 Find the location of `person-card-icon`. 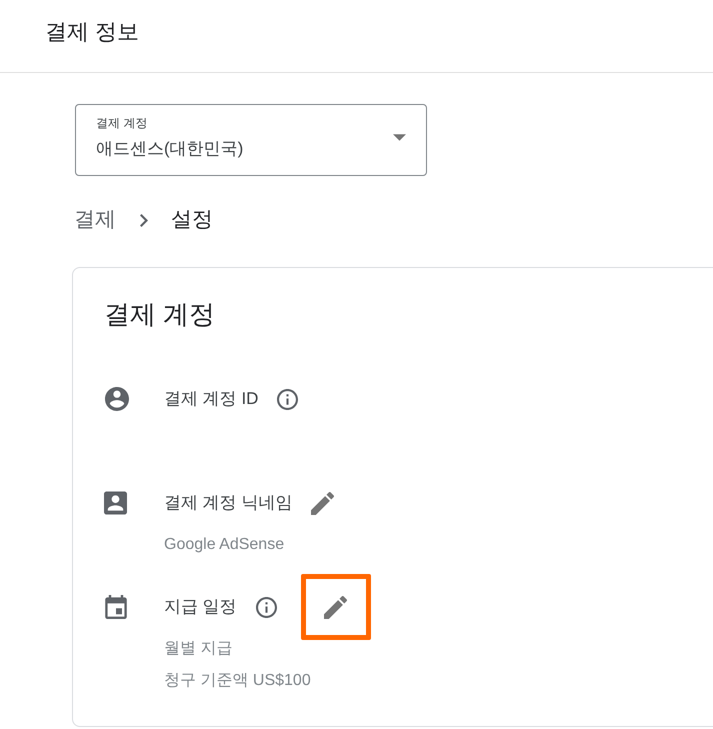

person-card-icon is located at coordinates (115, 503).